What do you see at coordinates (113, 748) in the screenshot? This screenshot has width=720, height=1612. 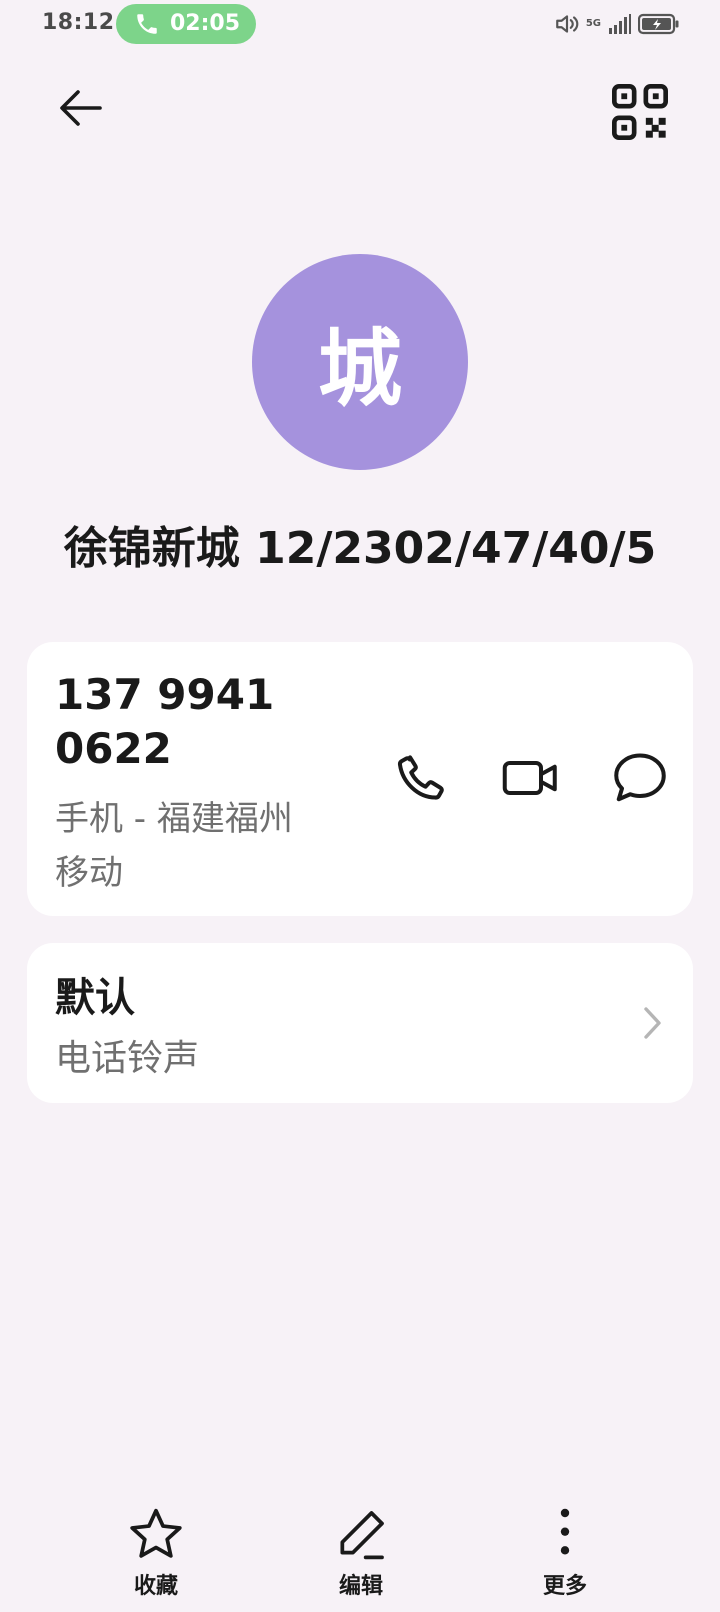 I see `phone-number-line2: 0622` at bounding box center [113, 748].